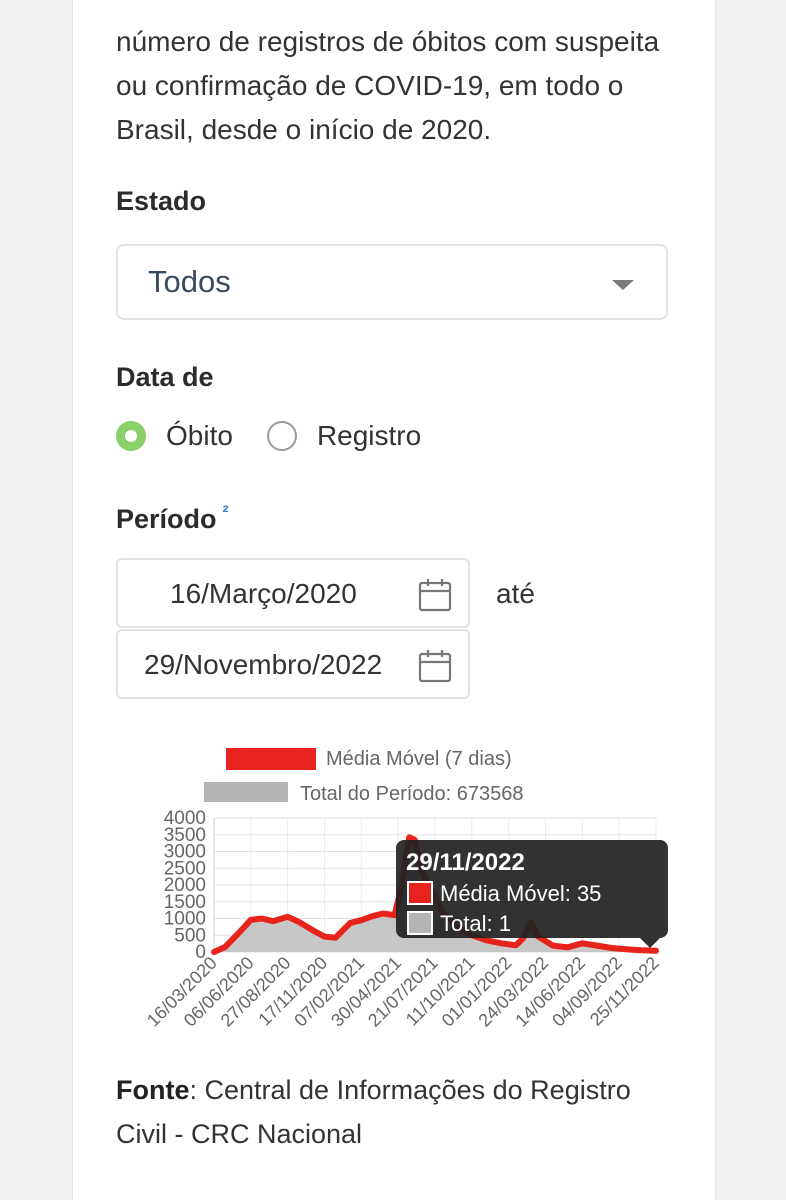 This screenshot has width=786, height=1200. I want to click on radio-registro-label: Registro, so click(369, 436).